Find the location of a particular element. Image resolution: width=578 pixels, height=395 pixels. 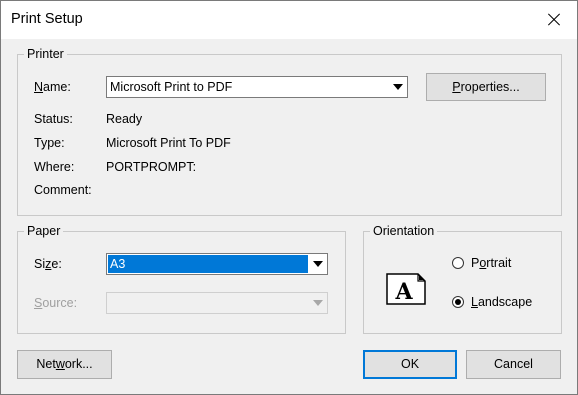

network-button-first: Net is located at coordinates (46, 364).